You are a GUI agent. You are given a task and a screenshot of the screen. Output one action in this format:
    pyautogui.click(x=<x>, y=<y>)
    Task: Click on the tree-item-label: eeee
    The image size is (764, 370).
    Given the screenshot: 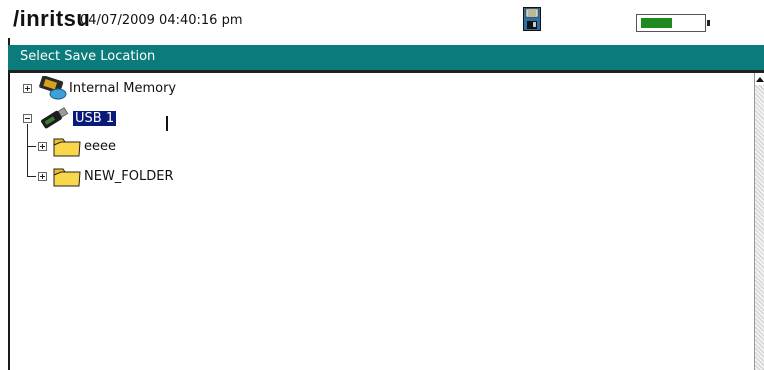 What is the action you would take?
    pyautogui.click(x=100, y=146)
    